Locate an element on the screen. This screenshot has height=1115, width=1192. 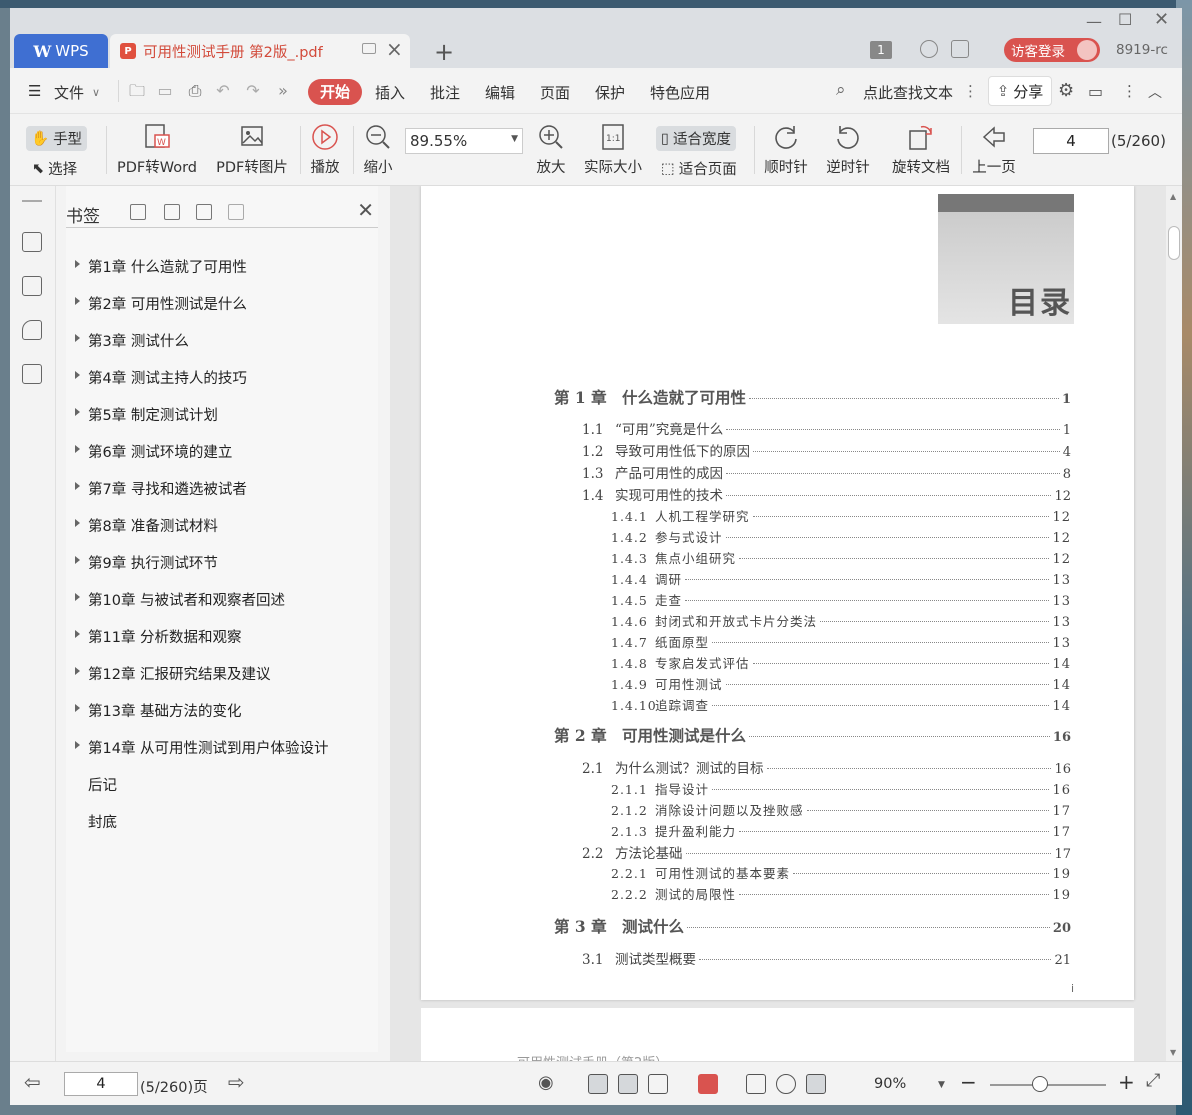
collapse-all-icon is located at coordinates (172, 212).